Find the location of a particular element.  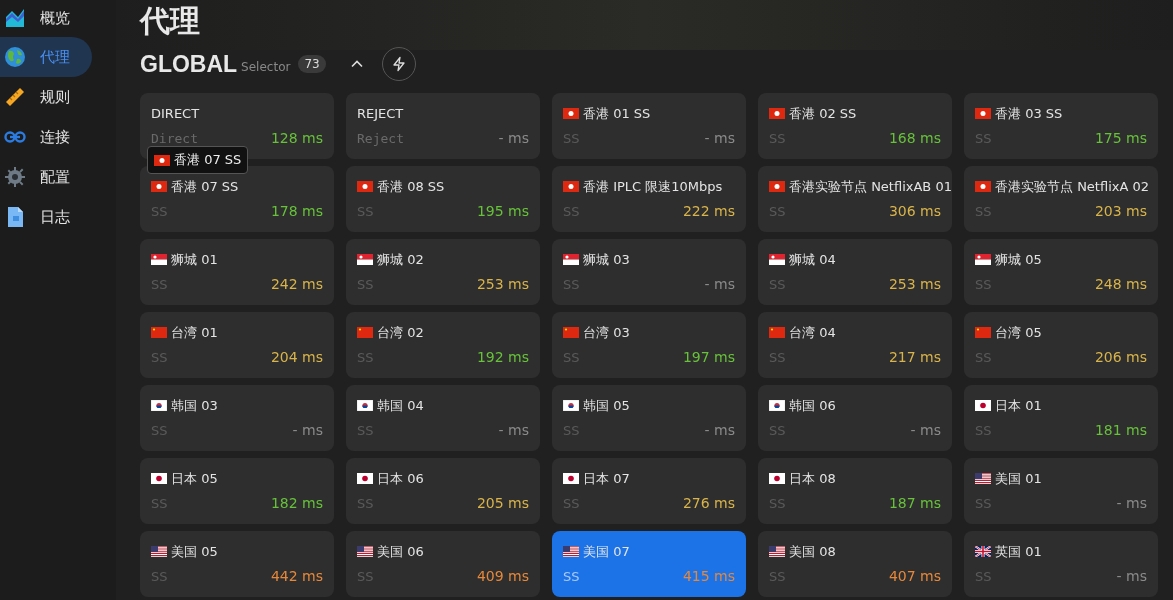

delay-value: 242 ms is located at coordinates (296, 284).